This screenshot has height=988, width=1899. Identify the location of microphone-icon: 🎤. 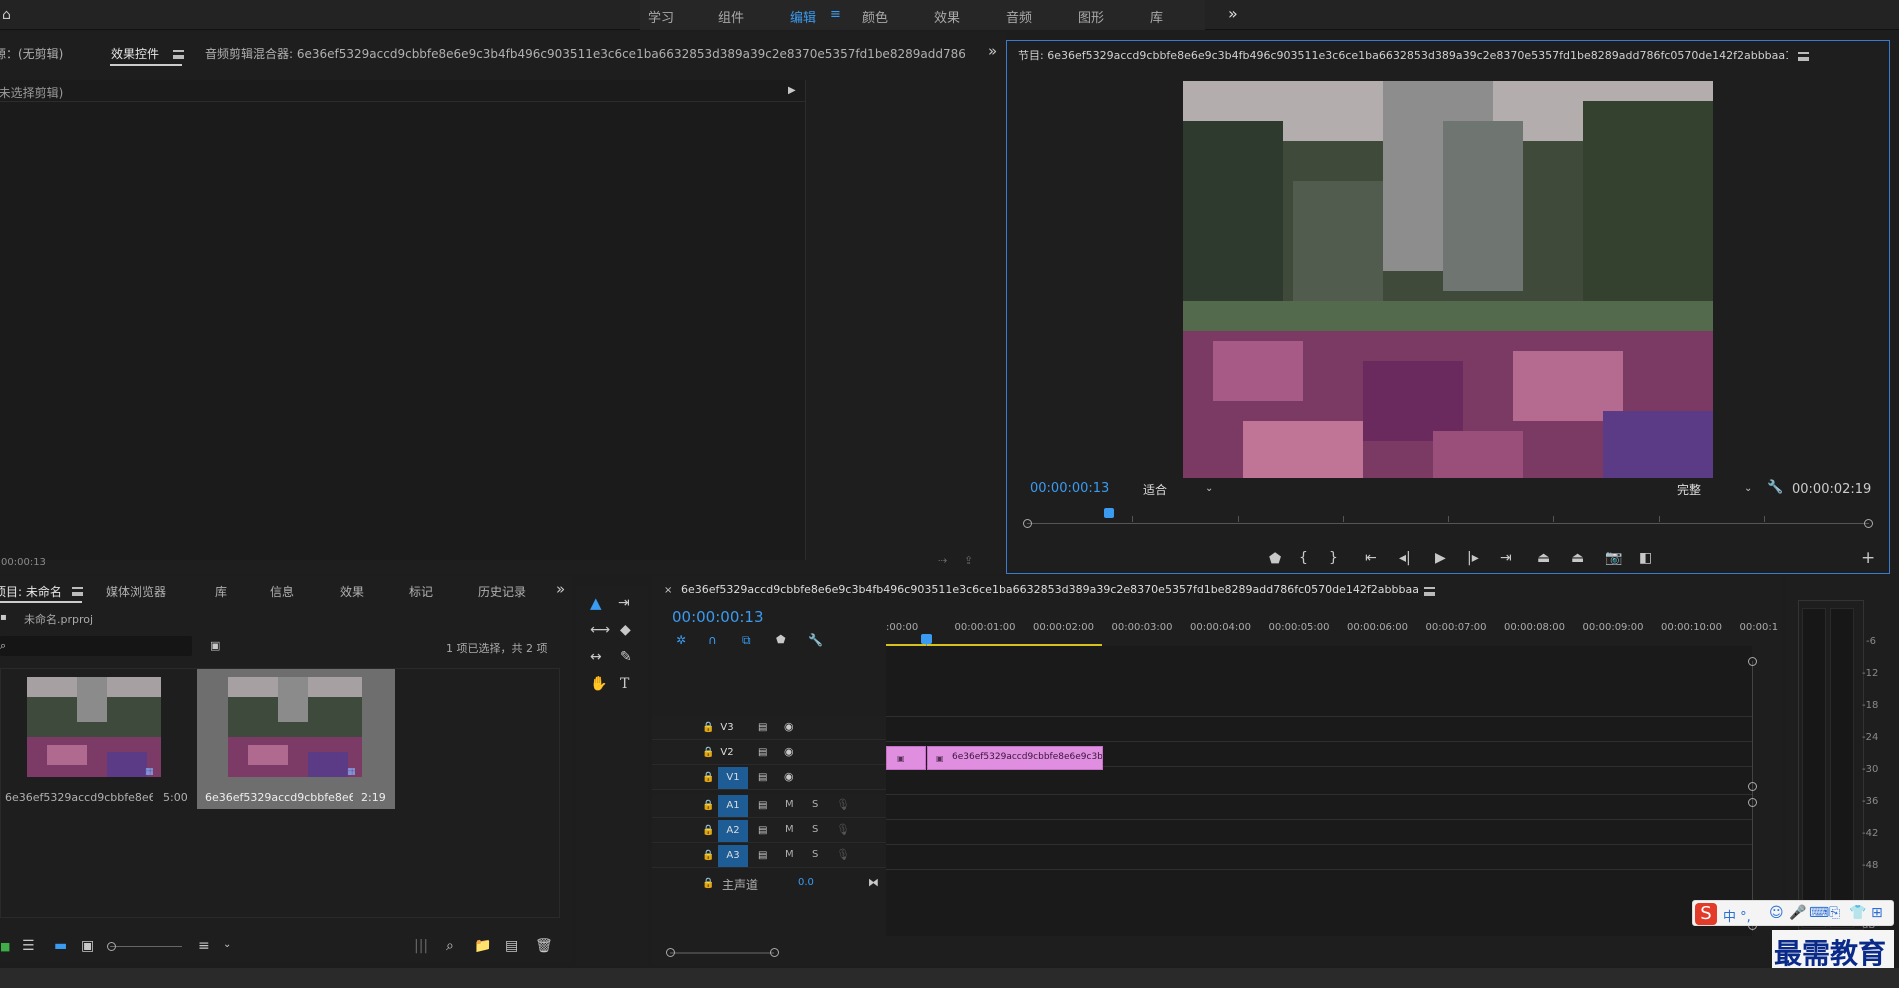
(1797, 913).